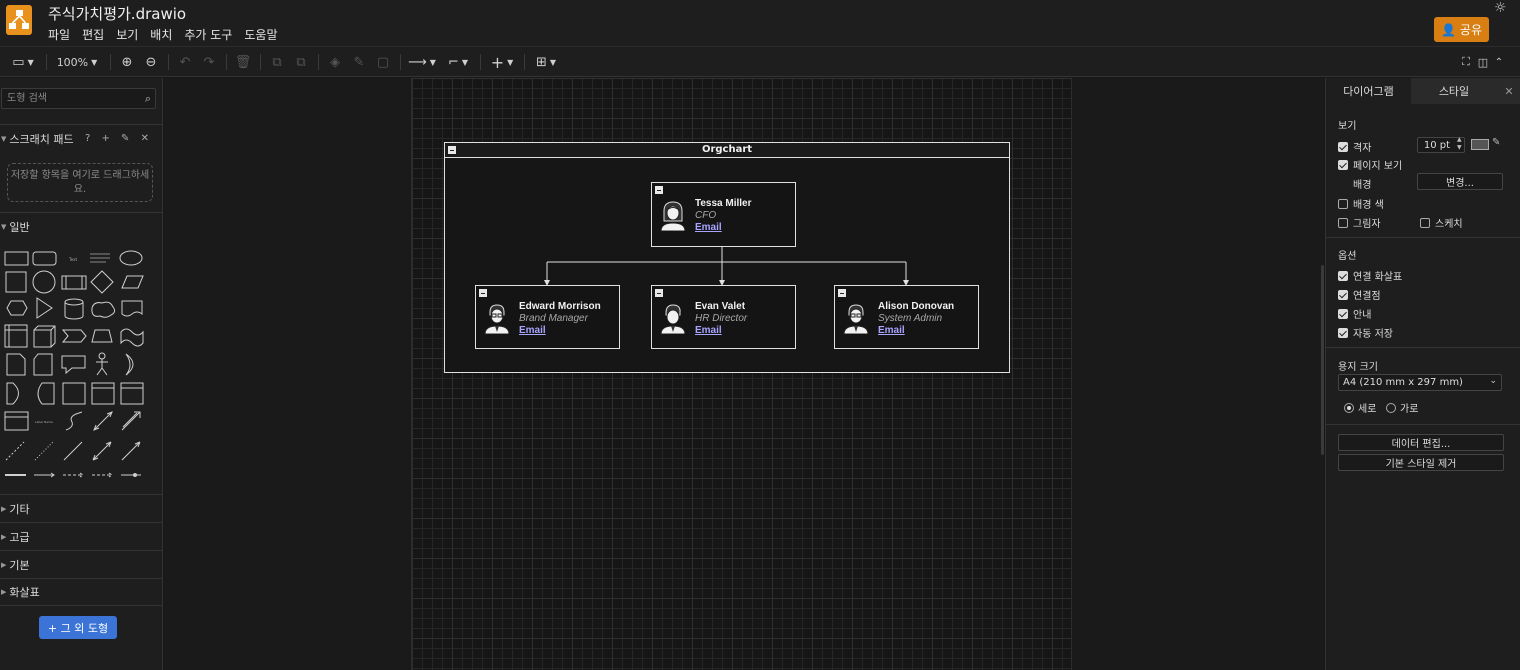 The image size is (1520, 670). I want to click on format-tabs: 다이어그램 스타일 ✕, so click(1423, 91).